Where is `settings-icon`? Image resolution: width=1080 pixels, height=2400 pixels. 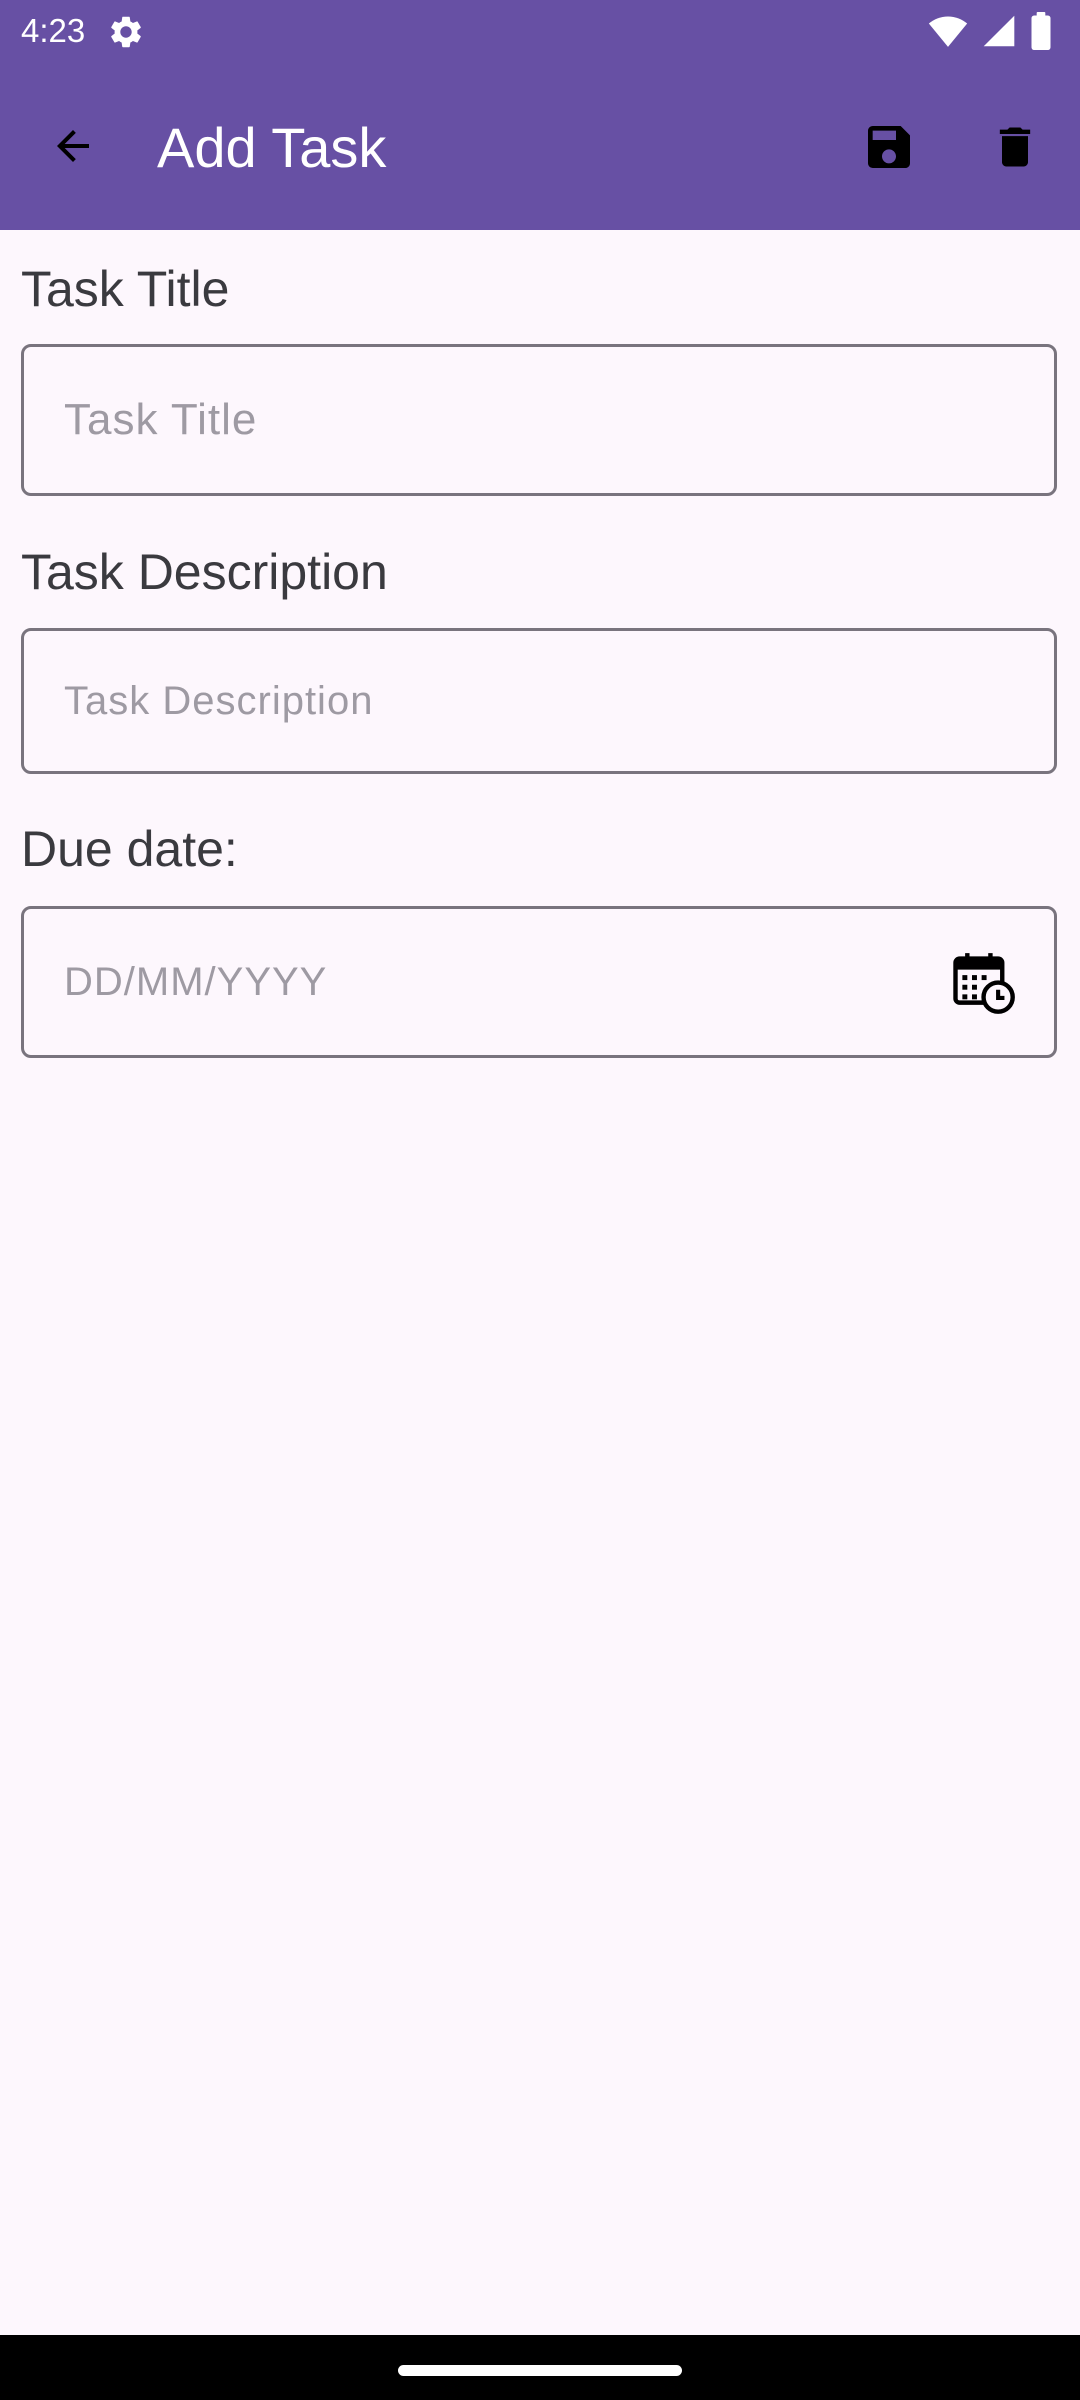 settings-icon is located at coordinates (126, 32).